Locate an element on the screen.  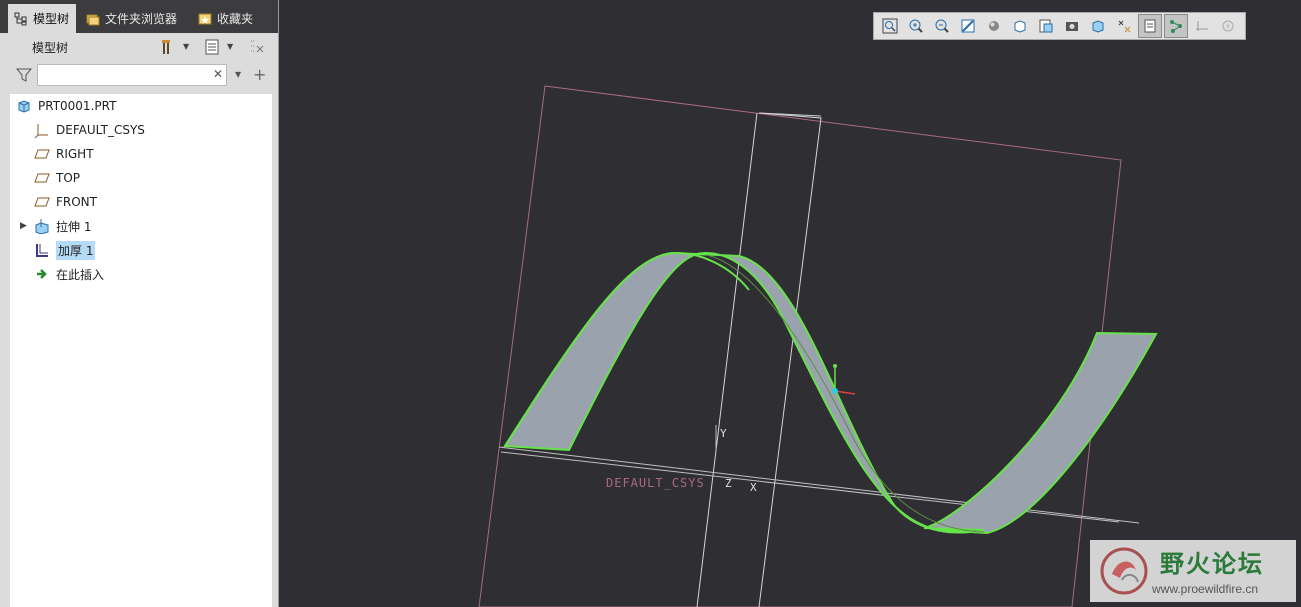
filter-row: ✕ ▼ + is located at coordinates (139, 75).